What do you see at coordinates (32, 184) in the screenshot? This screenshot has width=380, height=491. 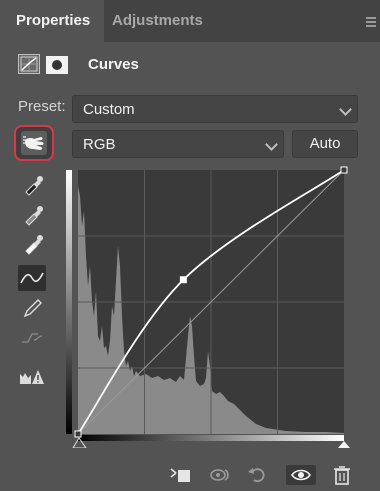 I see `black-point-eyedropper-icon` at bounding box center [32, 184].